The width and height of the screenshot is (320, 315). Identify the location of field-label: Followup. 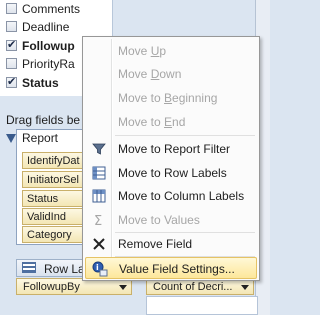
(48, 46).